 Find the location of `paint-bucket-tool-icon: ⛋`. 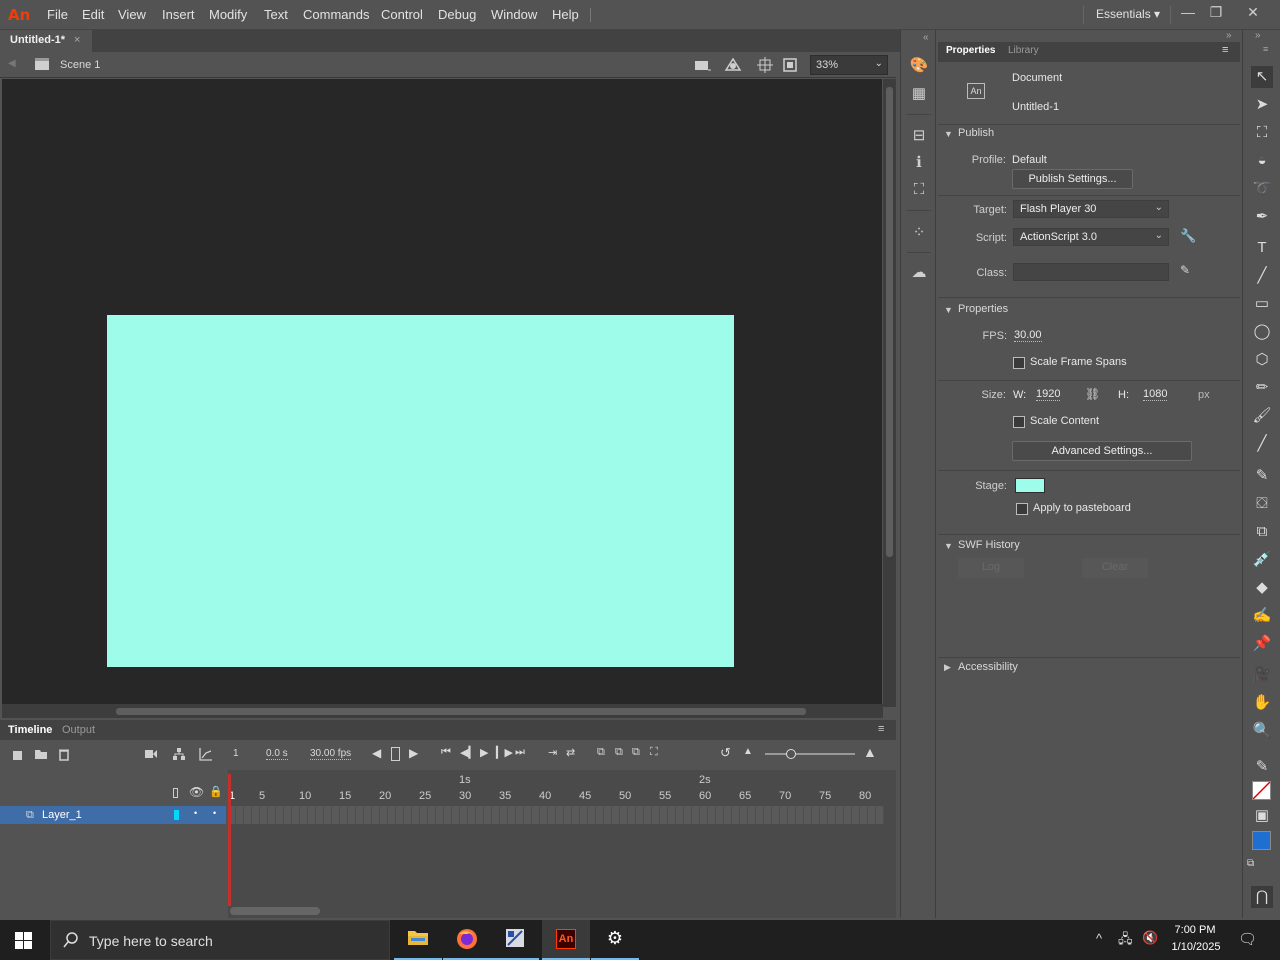

paint-bucket-tool-icon: ⛋ is located at coordinates (1262, 504).